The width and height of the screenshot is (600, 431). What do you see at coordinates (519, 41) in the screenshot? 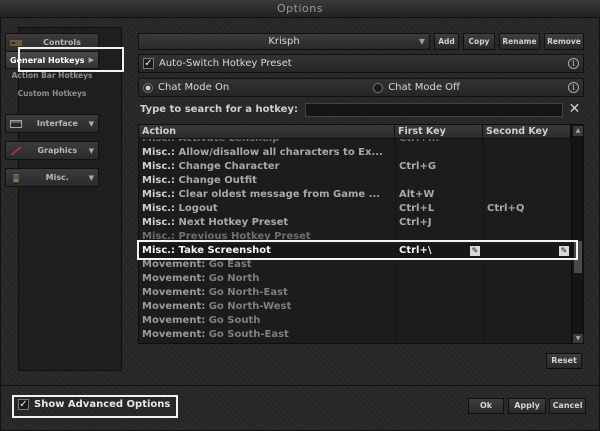
I see `rename-preset-button: Rename` at bounding box center [519, 41].